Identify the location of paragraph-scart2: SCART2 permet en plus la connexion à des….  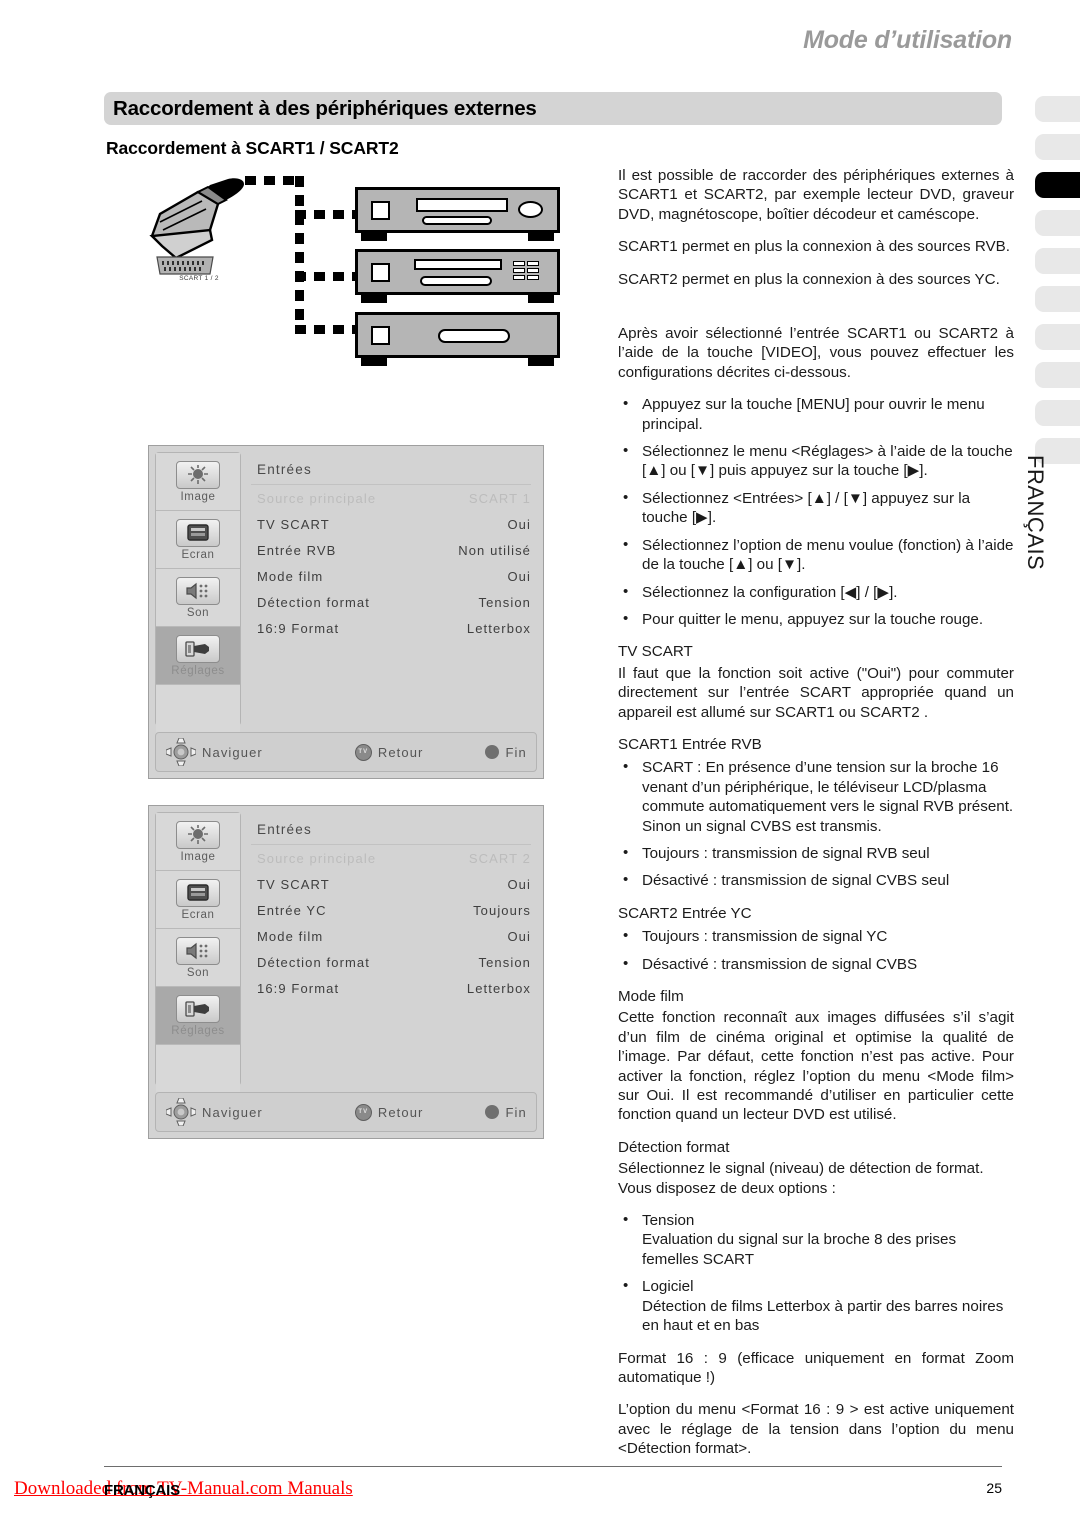
(809, 279).